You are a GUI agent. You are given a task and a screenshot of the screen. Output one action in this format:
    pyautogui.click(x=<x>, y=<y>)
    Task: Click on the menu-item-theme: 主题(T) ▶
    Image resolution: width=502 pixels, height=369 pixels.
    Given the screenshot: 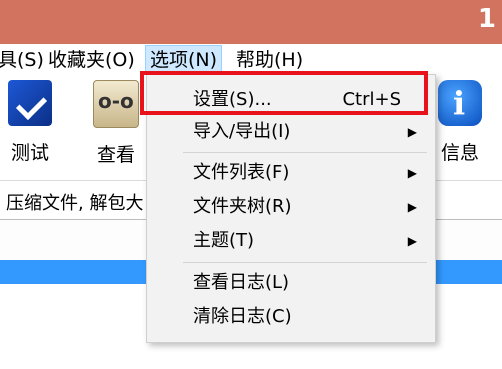 What is the action you would take?
    pyautogui.click(x=291, y=241)
    